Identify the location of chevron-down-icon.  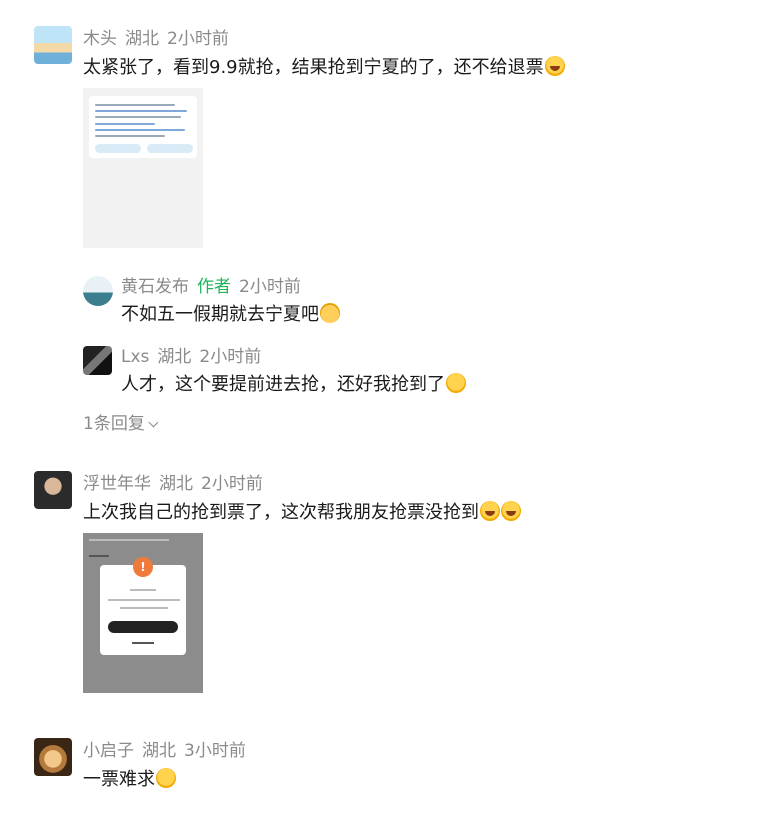
(153, 422).